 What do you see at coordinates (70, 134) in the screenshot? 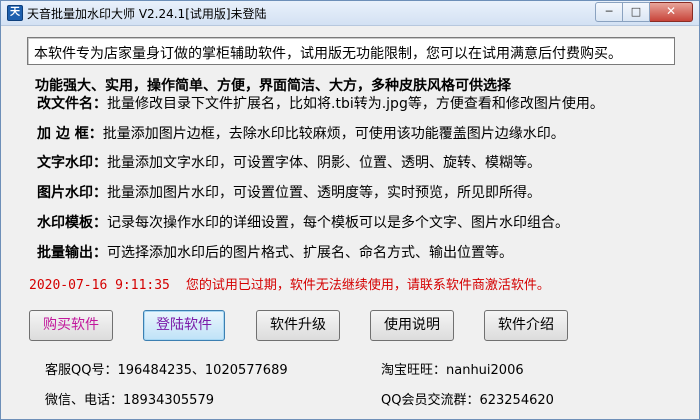
I see `feature-name: 加 边 框：` at bounding box center [70, 134].